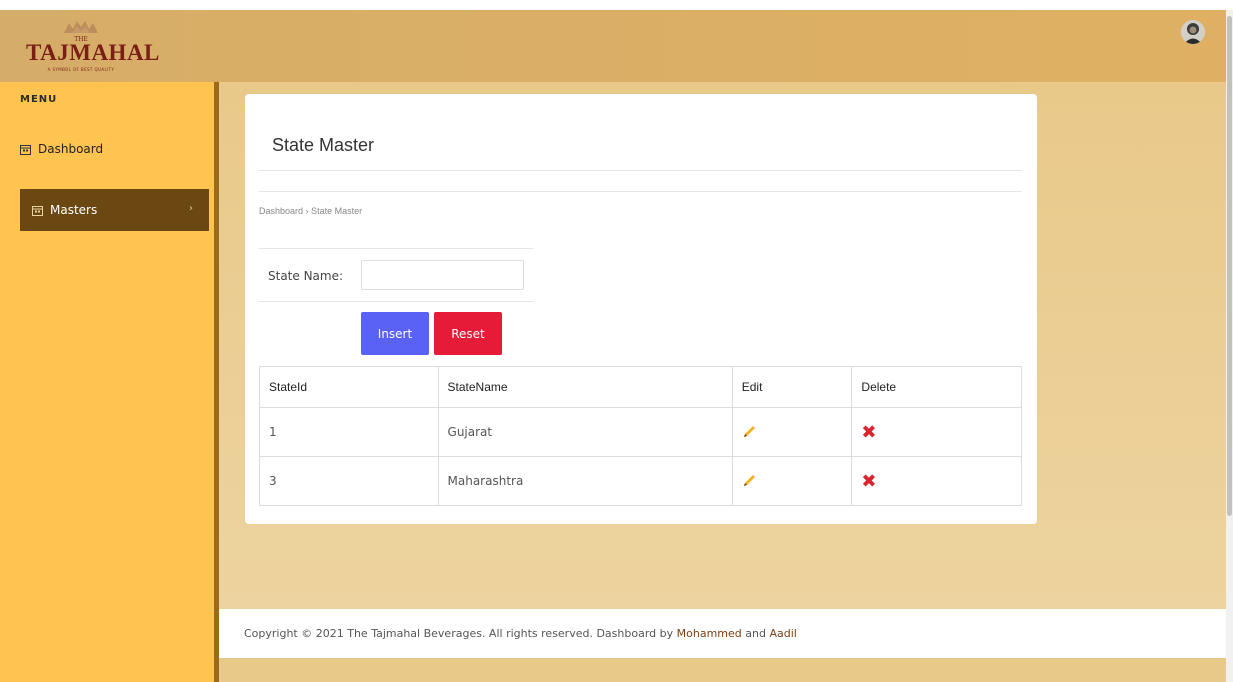 This screenshot has height=682, width=1233. I want to click on state-id-cell: 3, so click(349, 481).